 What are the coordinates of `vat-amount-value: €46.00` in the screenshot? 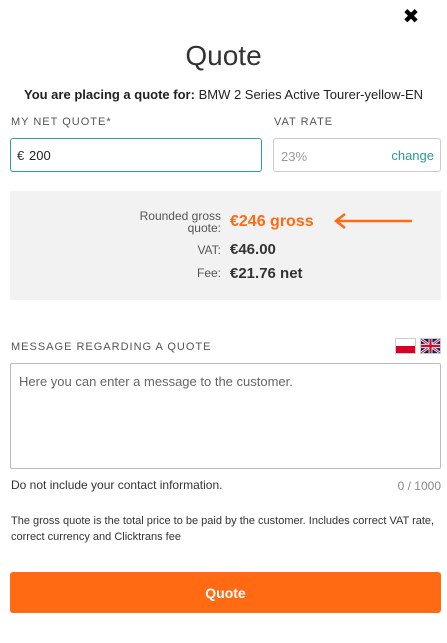 It's located at (253, 249).